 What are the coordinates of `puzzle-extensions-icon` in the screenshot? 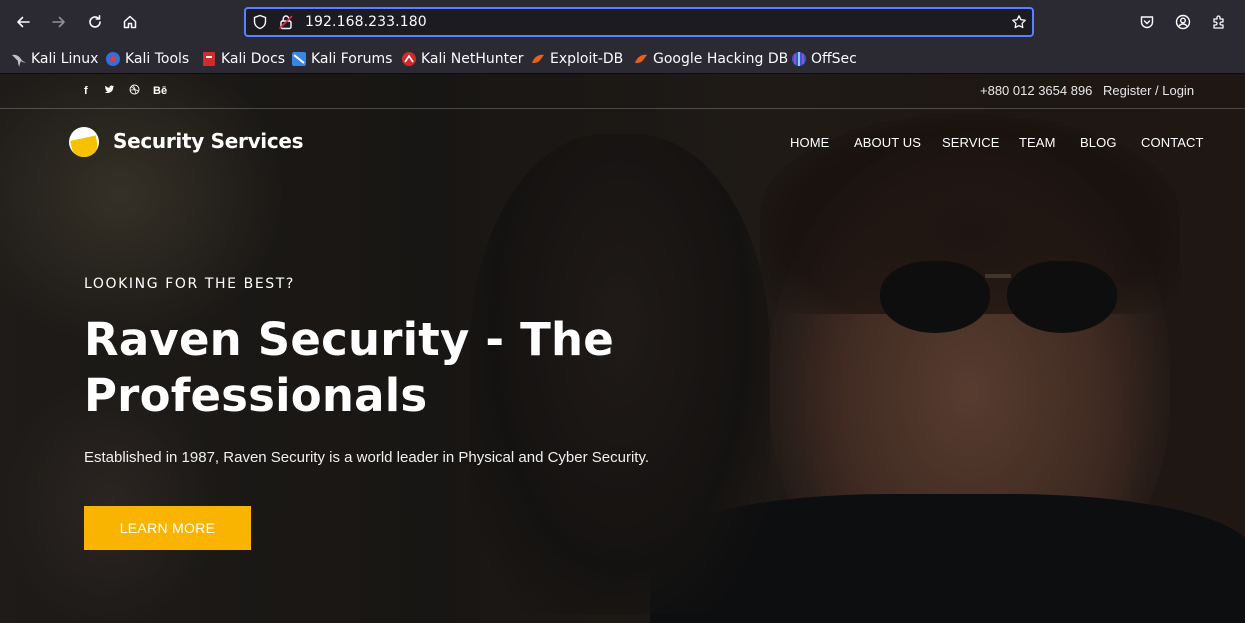 It's located at (1218, 22).